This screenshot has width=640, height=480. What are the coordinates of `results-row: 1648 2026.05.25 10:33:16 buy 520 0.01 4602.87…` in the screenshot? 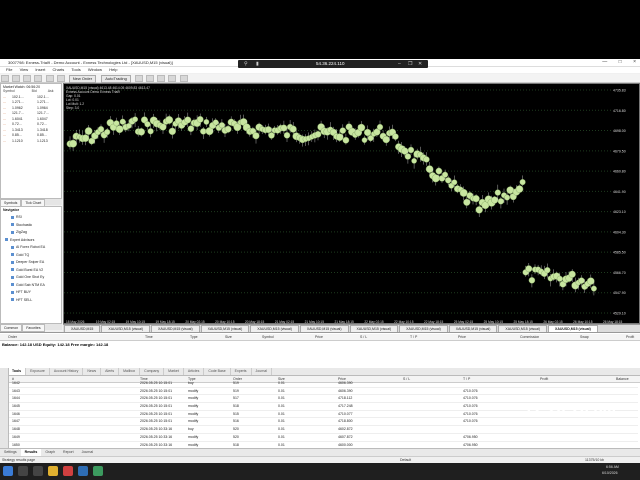 It's located at (323, 430).